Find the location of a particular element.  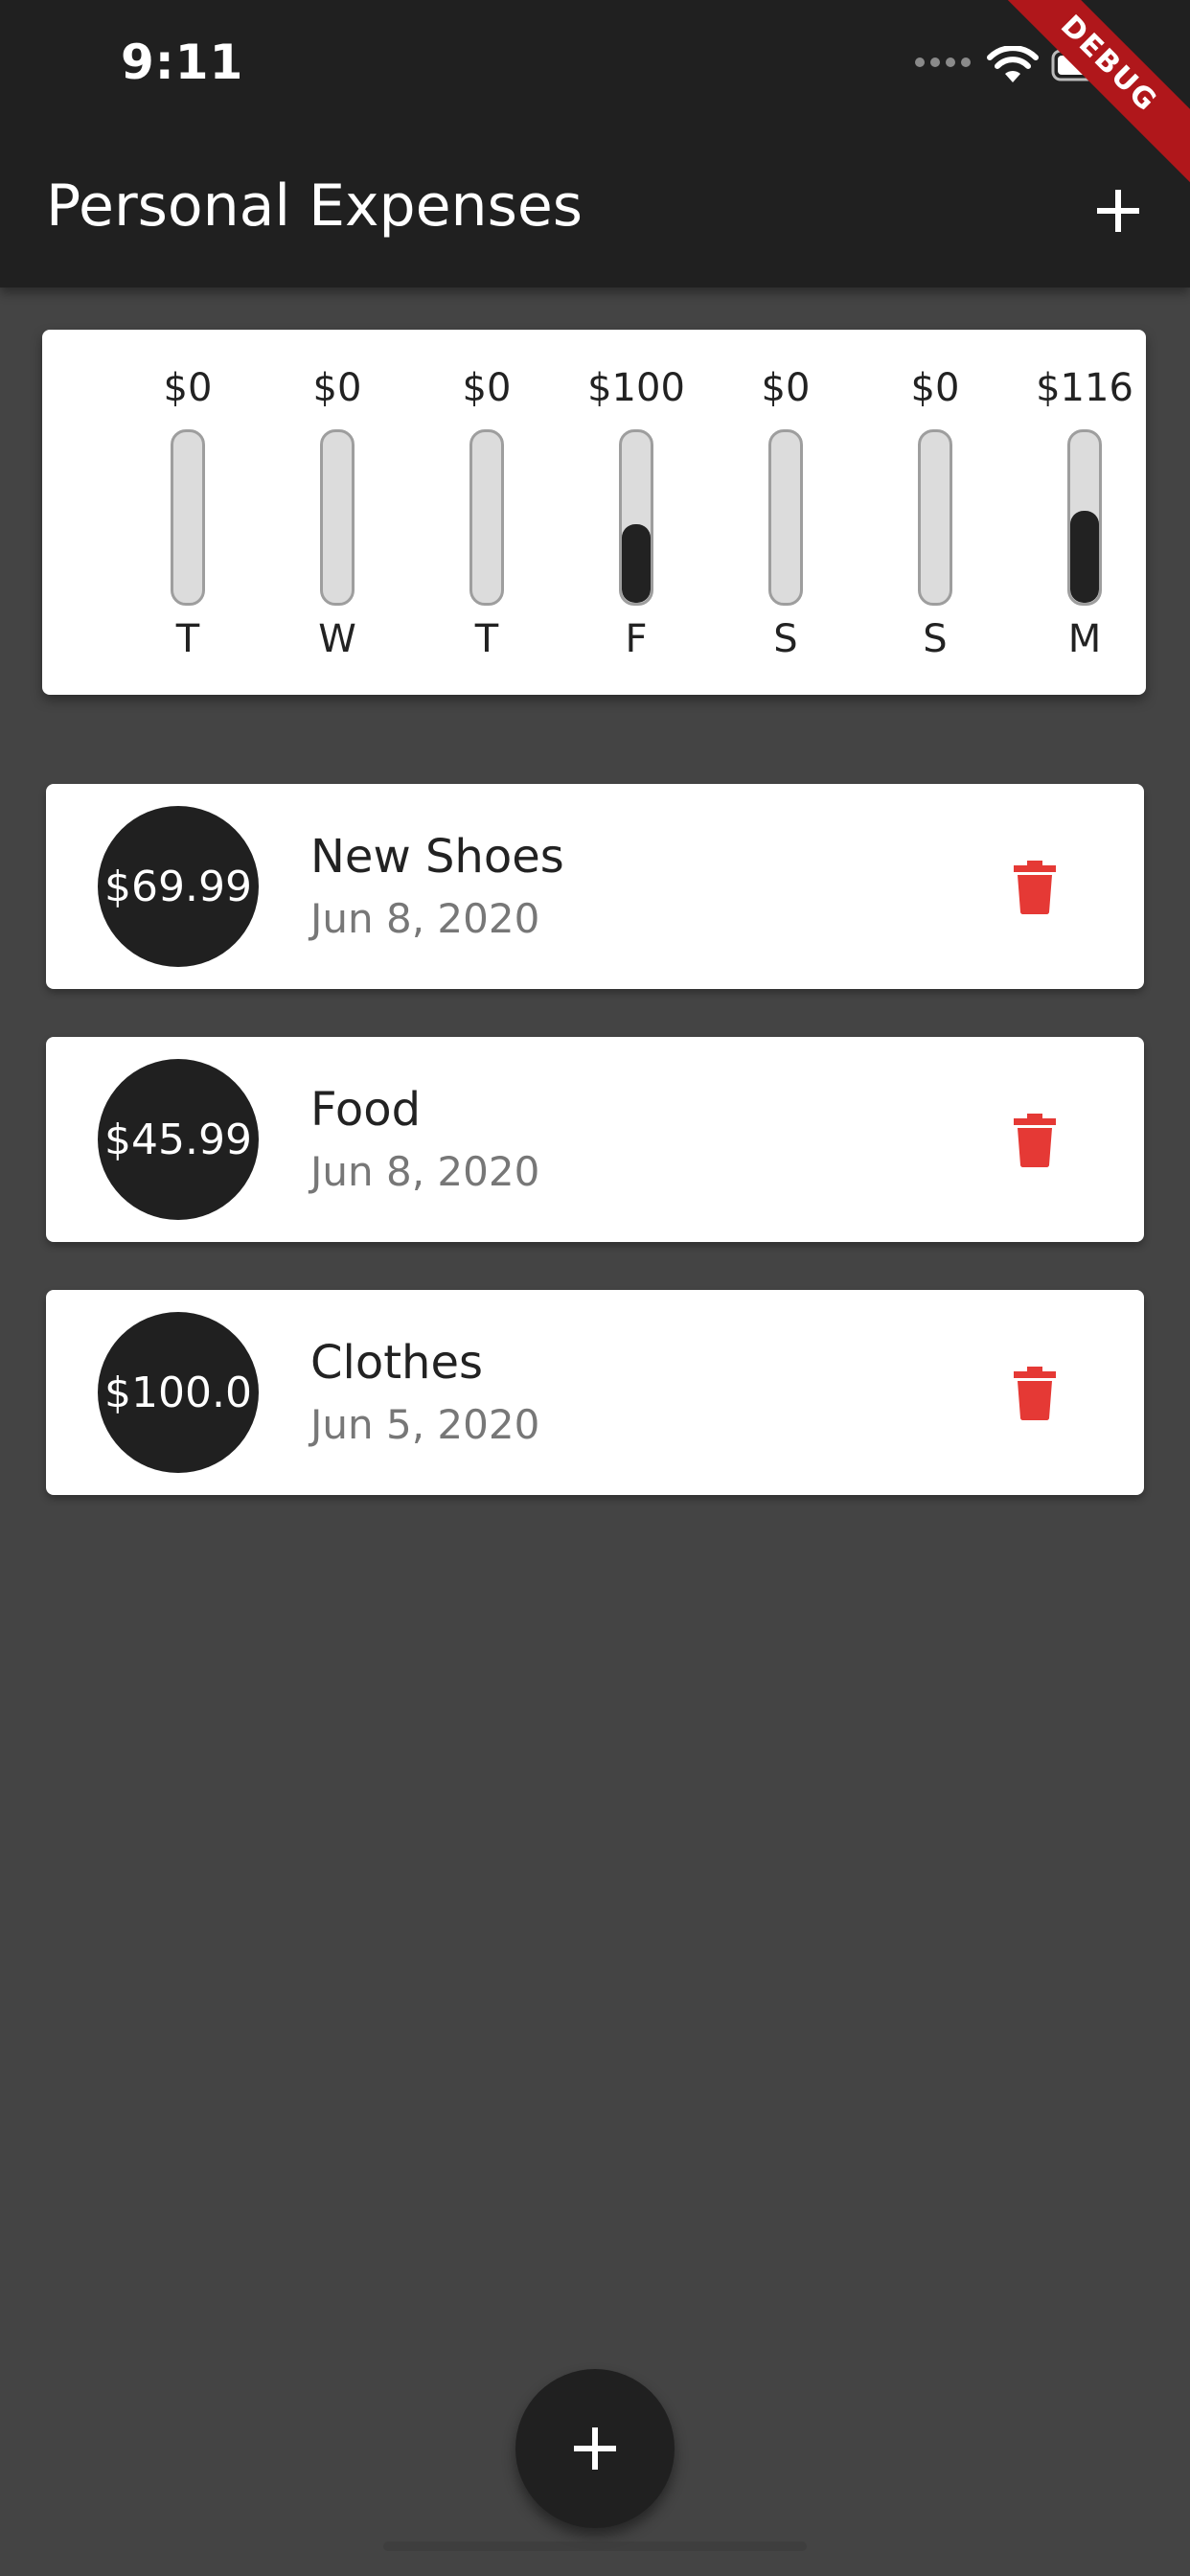

chart-bar: $116 M is located at coordinates (1085, 512).